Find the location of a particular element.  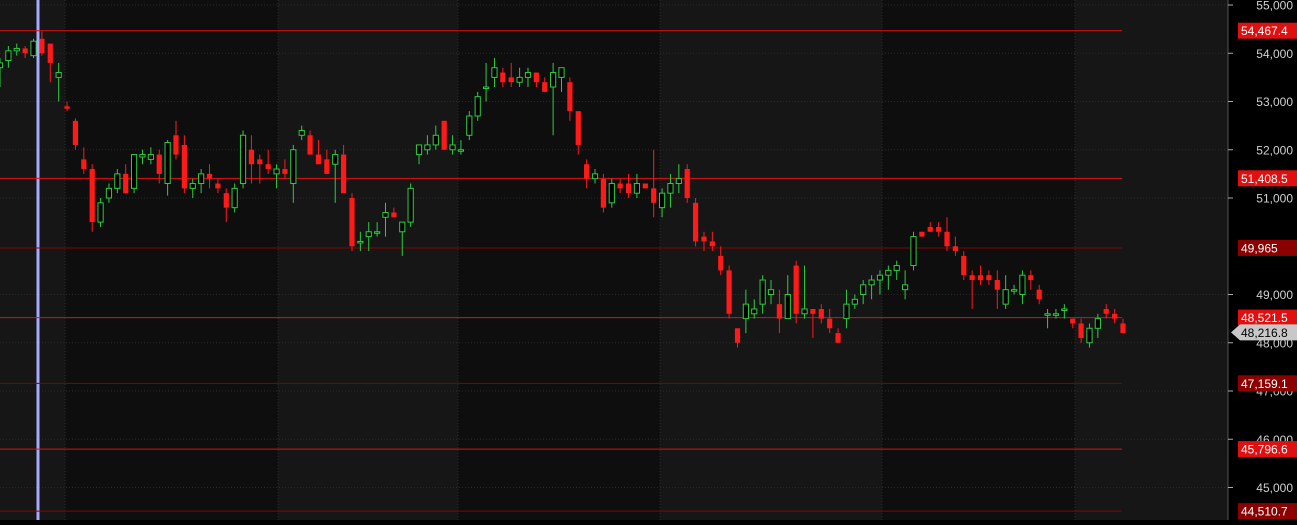

level-label: 48,521.5 is located at coordinates (1264, 318).